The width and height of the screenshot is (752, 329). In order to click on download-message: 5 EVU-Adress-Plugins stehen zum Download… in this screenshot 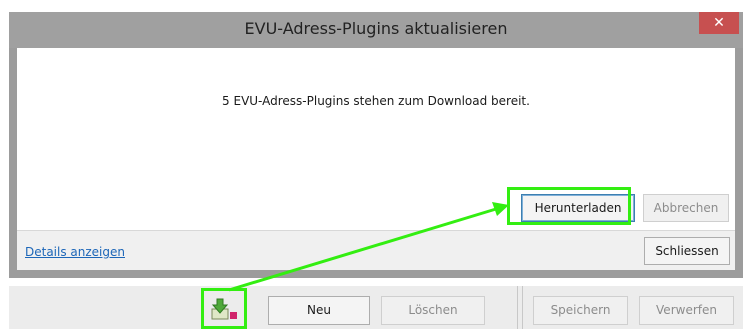, I will do `click(376, 101)`.